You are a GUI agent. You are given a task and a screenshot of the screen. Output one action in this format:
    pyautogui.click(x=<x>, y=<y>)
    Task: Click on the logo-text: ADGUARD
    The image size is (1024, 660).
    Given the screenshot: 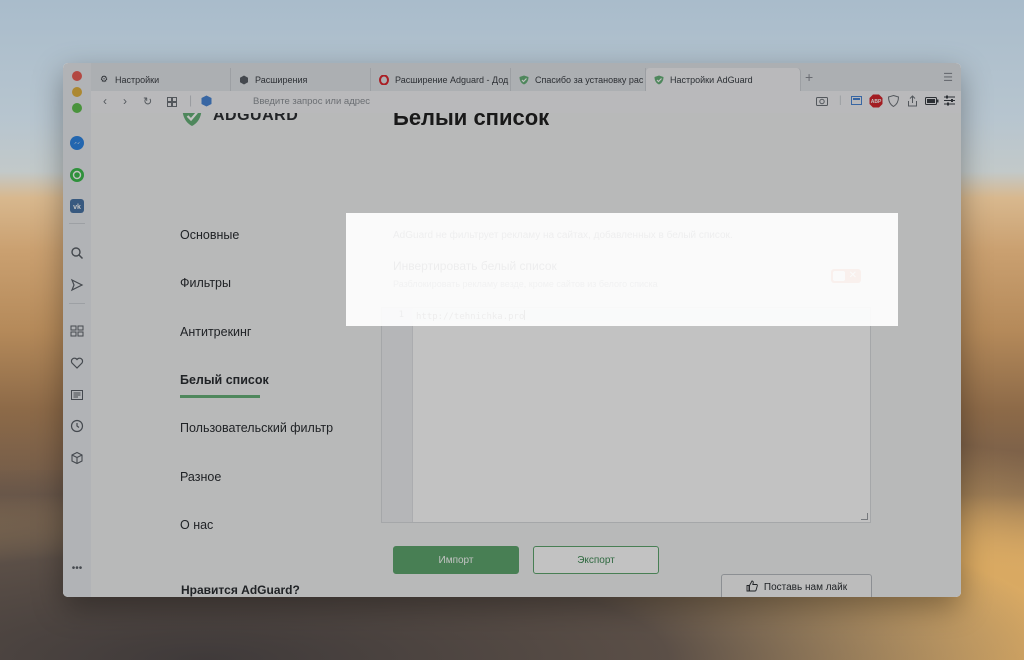 What is the action you would take?
    pyautogui.click(x=256, y=118)
    